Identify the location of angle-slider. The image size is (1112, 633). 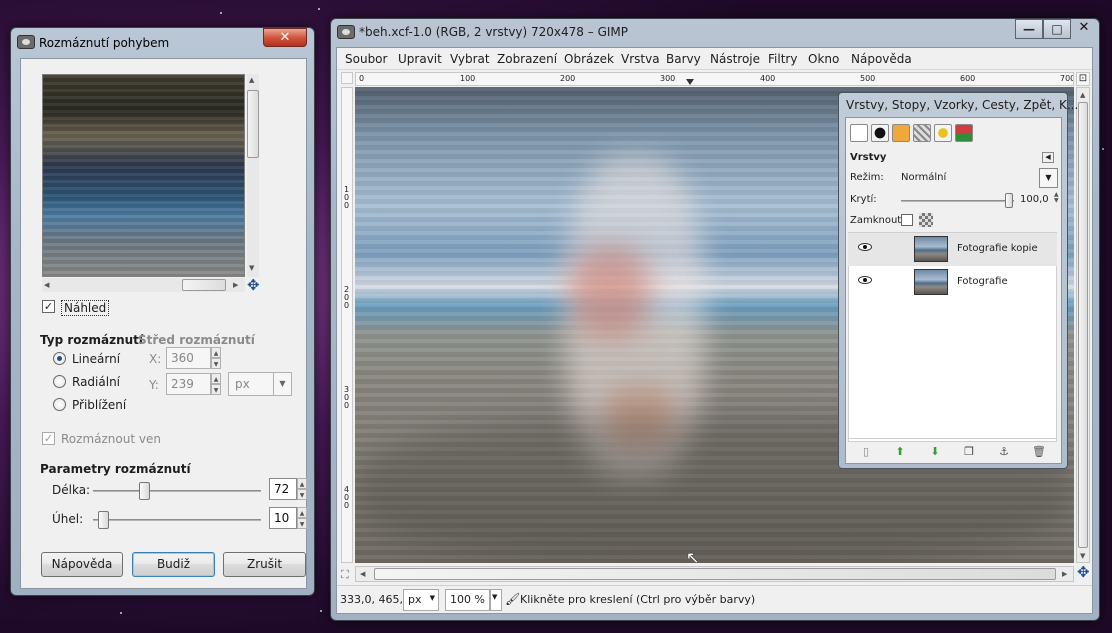
(177, 520).